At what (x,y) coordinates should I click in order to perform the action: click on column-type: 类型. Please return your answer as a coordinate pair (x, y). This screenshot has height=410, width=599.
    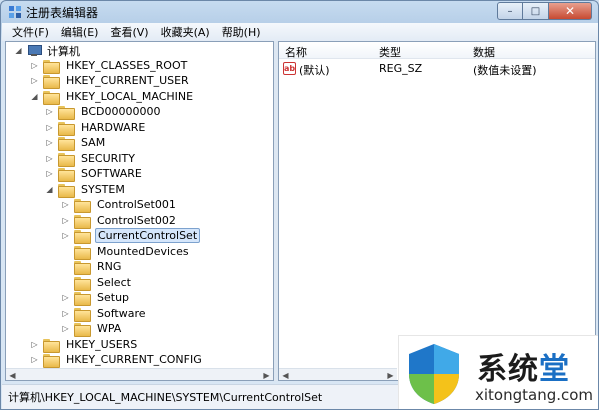
    Looking at the image, I should click on (390, 52).